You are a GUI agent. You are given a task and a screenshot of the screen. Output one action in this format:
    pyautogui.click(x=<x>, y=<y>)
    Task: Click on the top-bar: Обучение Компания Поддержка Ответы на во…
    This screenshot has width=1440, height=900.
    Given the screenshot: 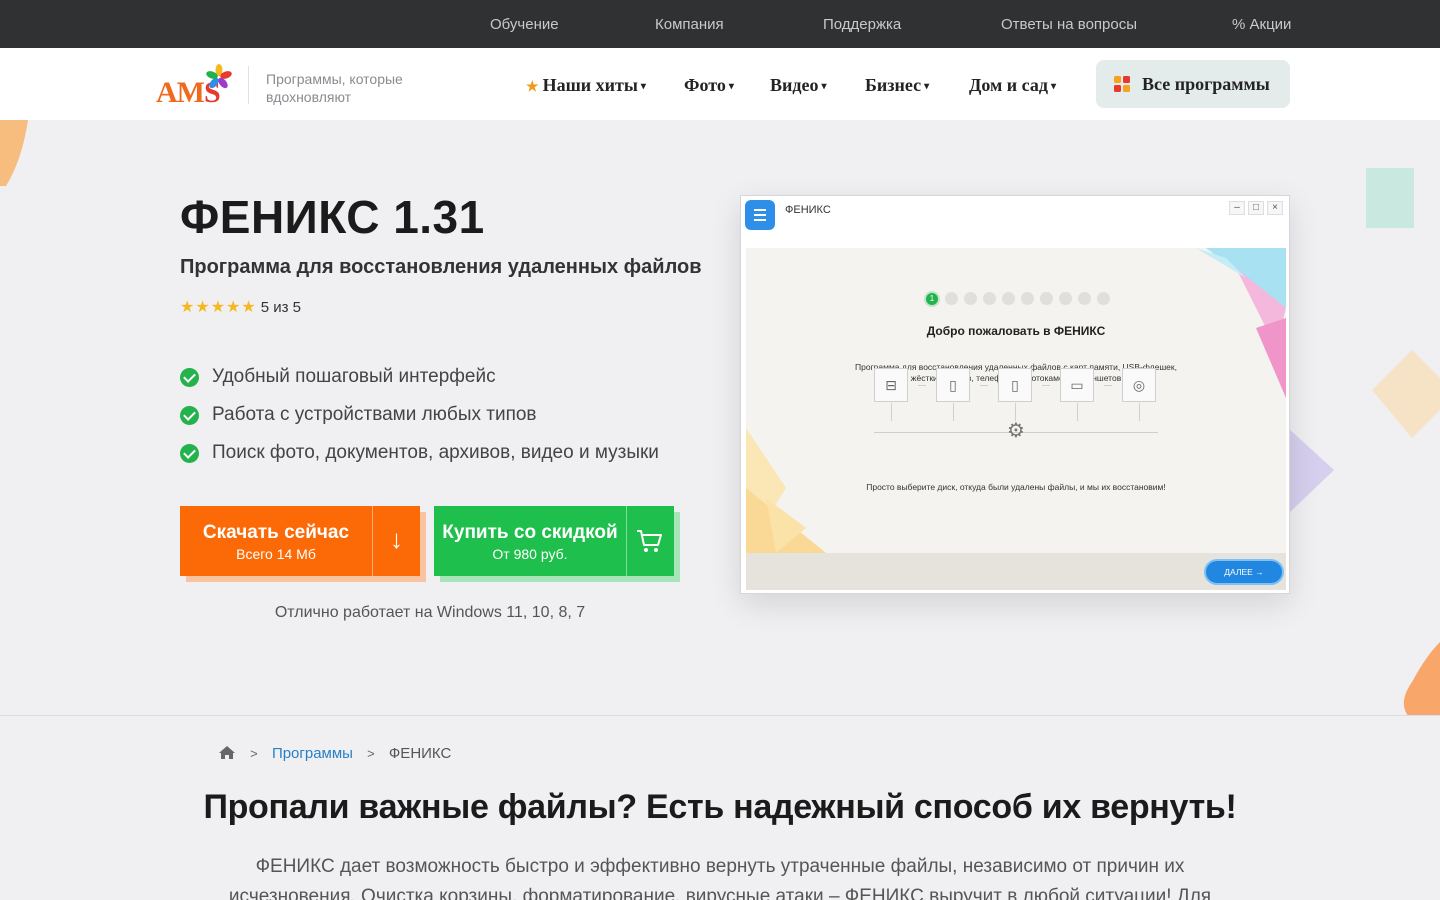 What is the action you would take?
    pyautogui.click(x=720, y=24)
    